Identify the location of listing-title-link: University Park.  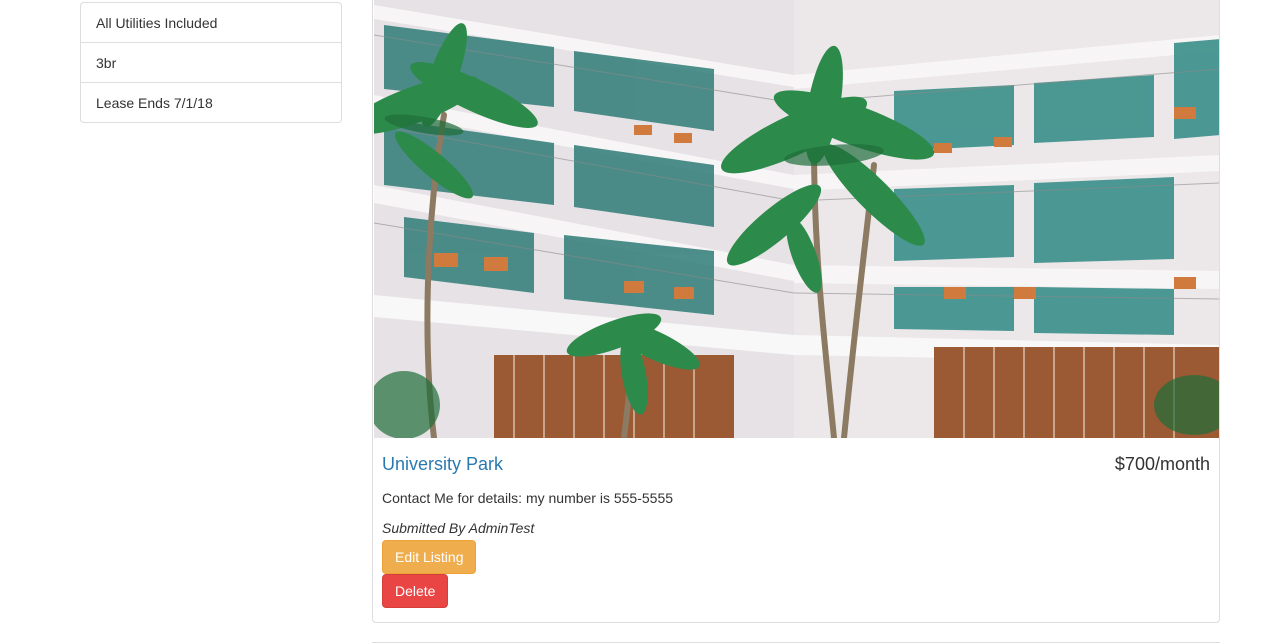
(442, 464).